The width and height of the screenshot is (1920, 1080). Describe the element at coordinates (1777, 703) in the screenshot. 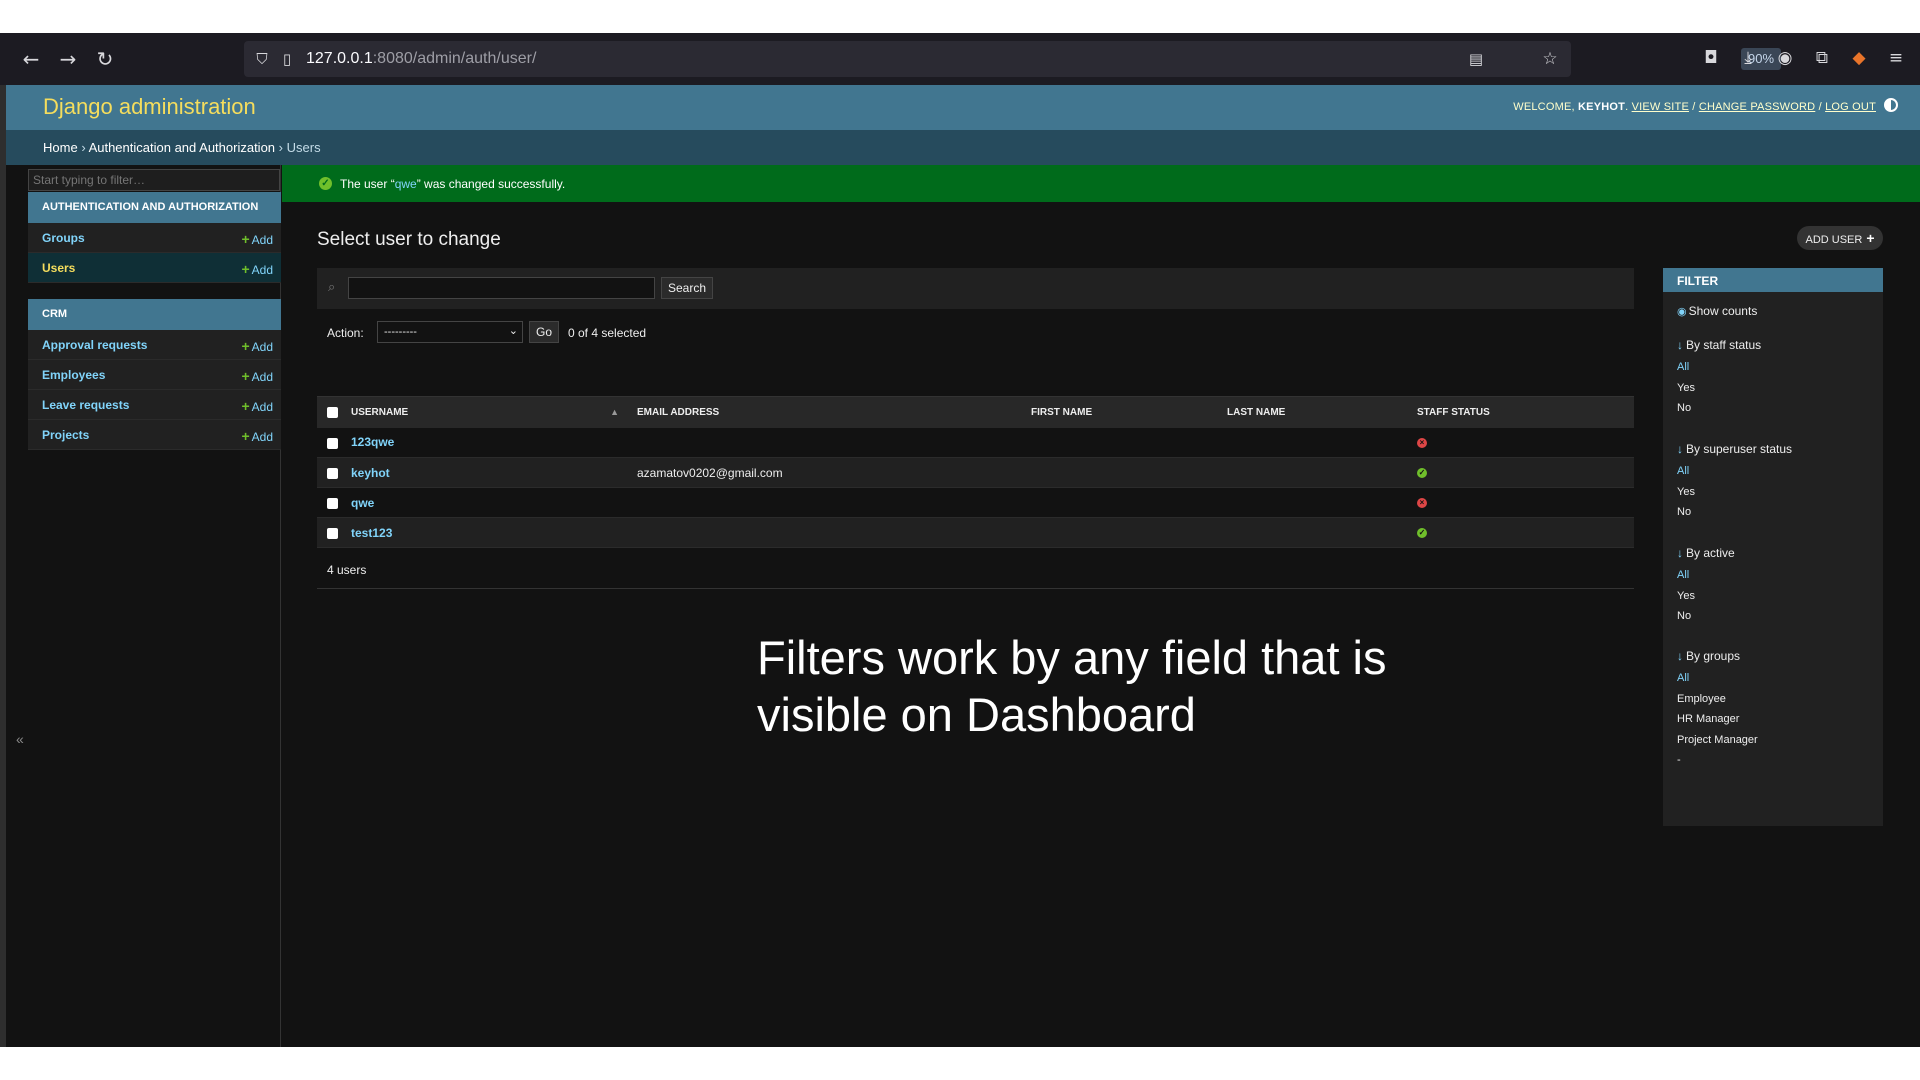

I see `filter-option: Employee` at that location.